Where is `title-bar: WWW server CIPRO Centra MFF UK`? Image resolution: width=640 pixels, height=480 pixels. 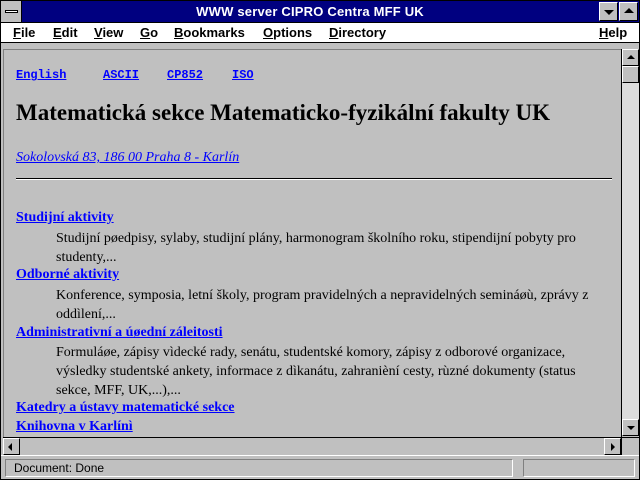 title-bar: WWW server CIPRO Centra MFF UK is located at coordinates (320, 12).